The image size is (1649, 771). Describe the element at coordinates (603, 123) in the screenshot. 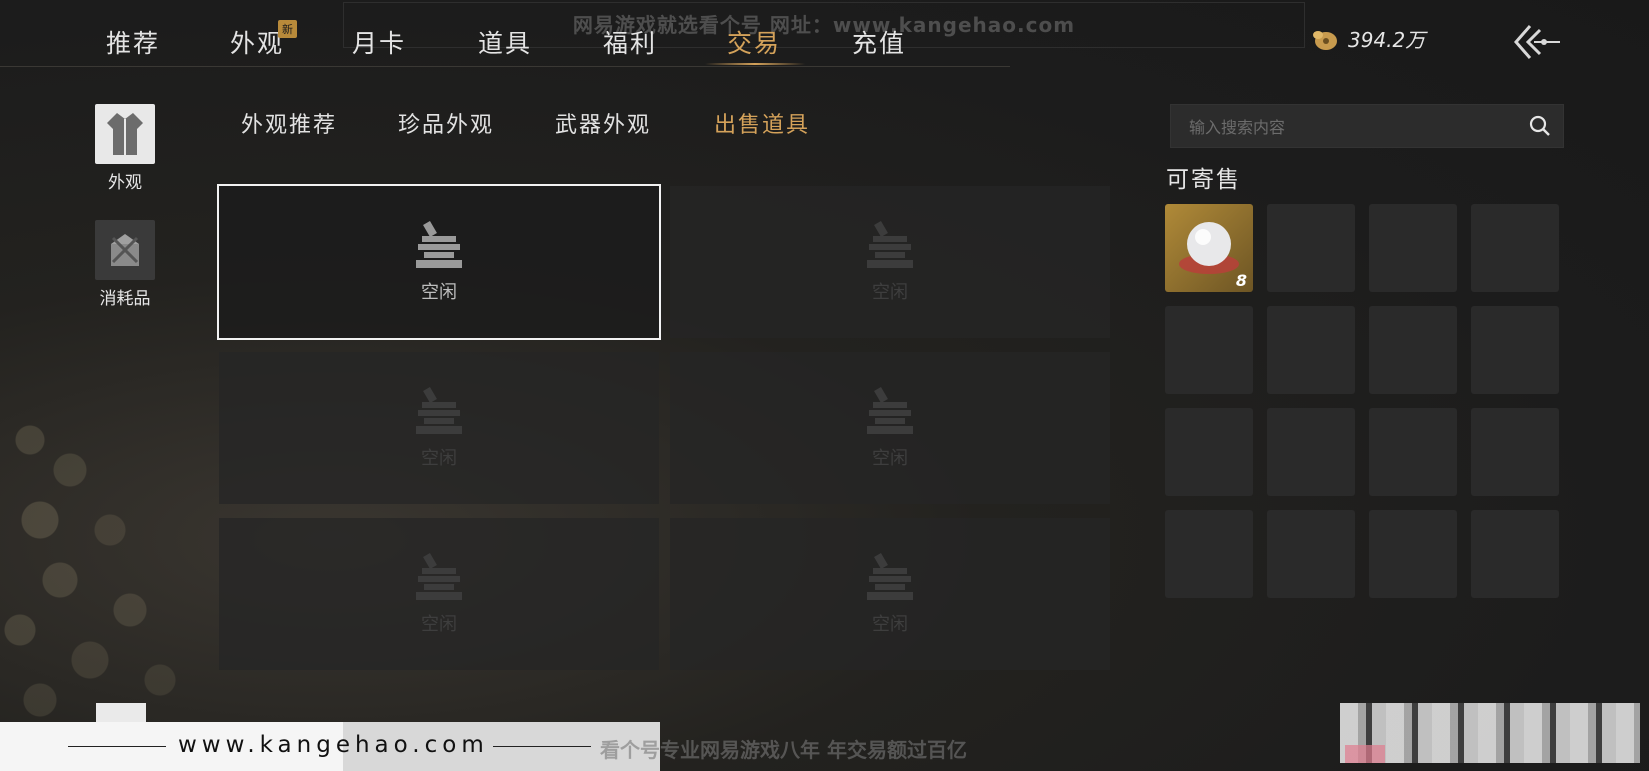

I see `subtab-weapon-appearance: 武器外观` at that location.